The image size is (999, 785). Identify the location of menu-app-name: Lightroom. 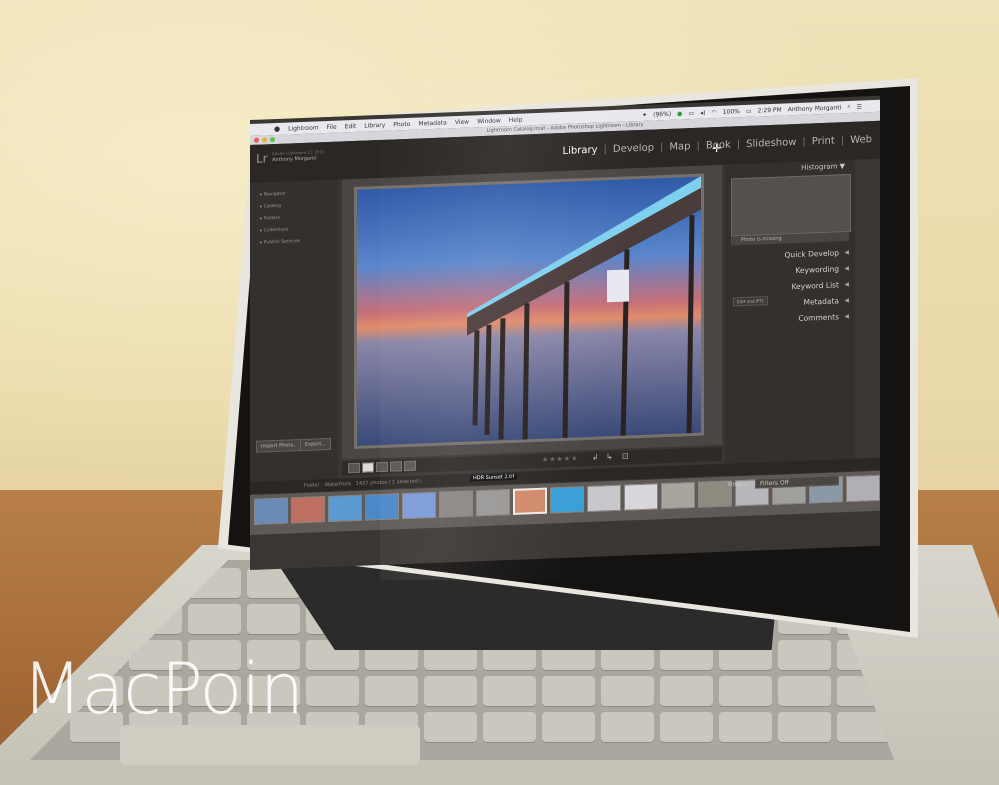
(303, 128).